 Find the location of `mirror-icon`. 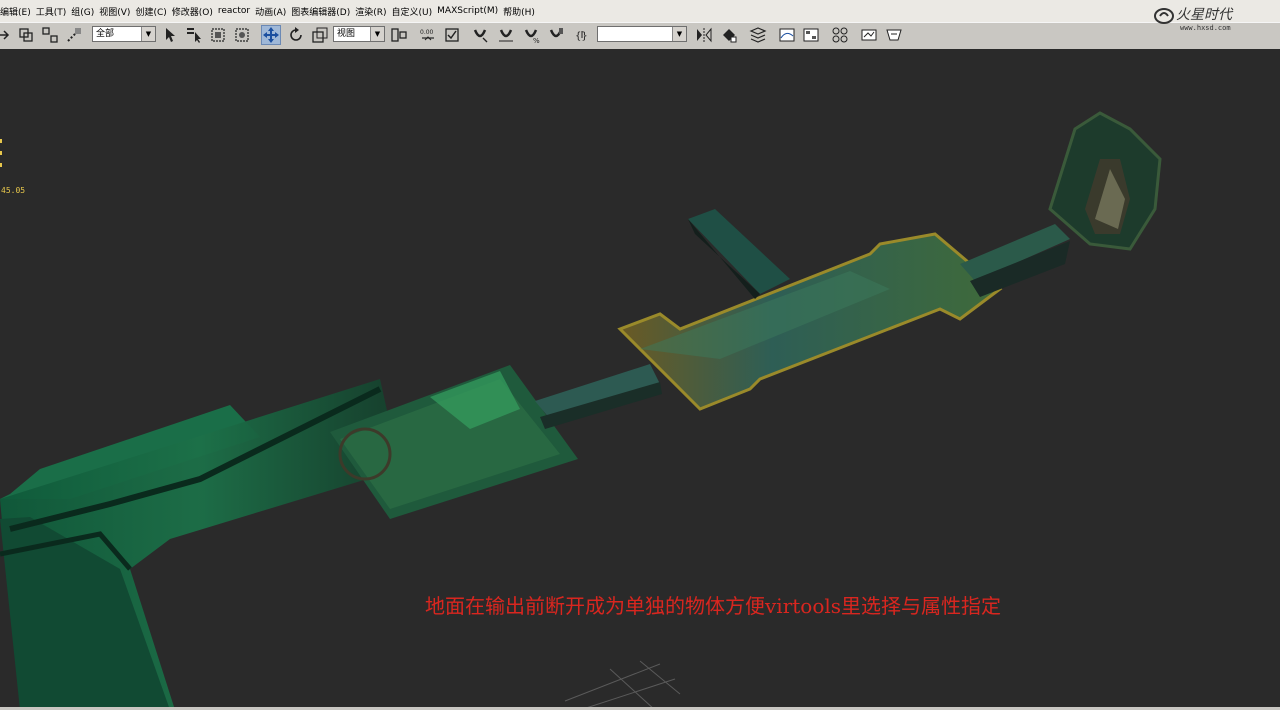

mirror-icon is located at coordinates (704, 35).